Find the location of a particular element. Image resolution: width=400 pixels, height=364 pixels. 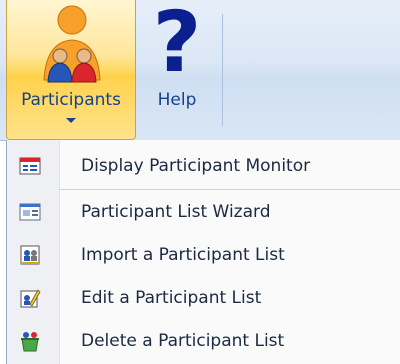

ribbon-divider is located at coordinates (222, 70).